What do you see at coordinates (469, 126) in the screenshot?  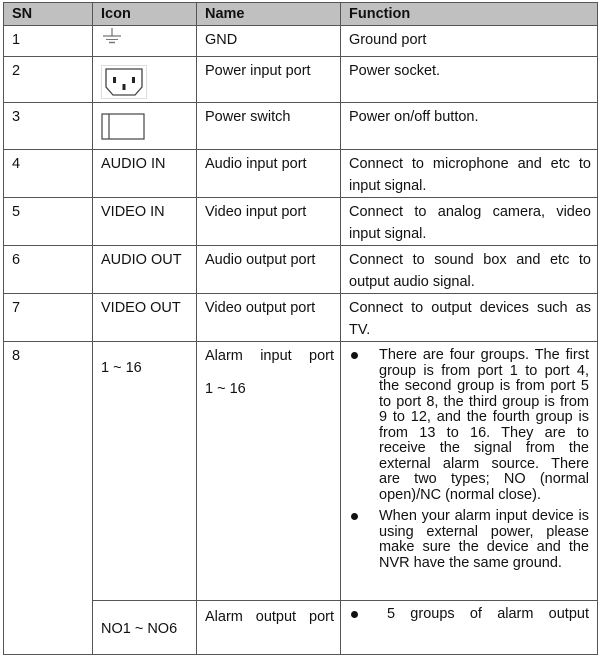 I see `cell-function: Power on/off button.` at bounding box center [469, 126].